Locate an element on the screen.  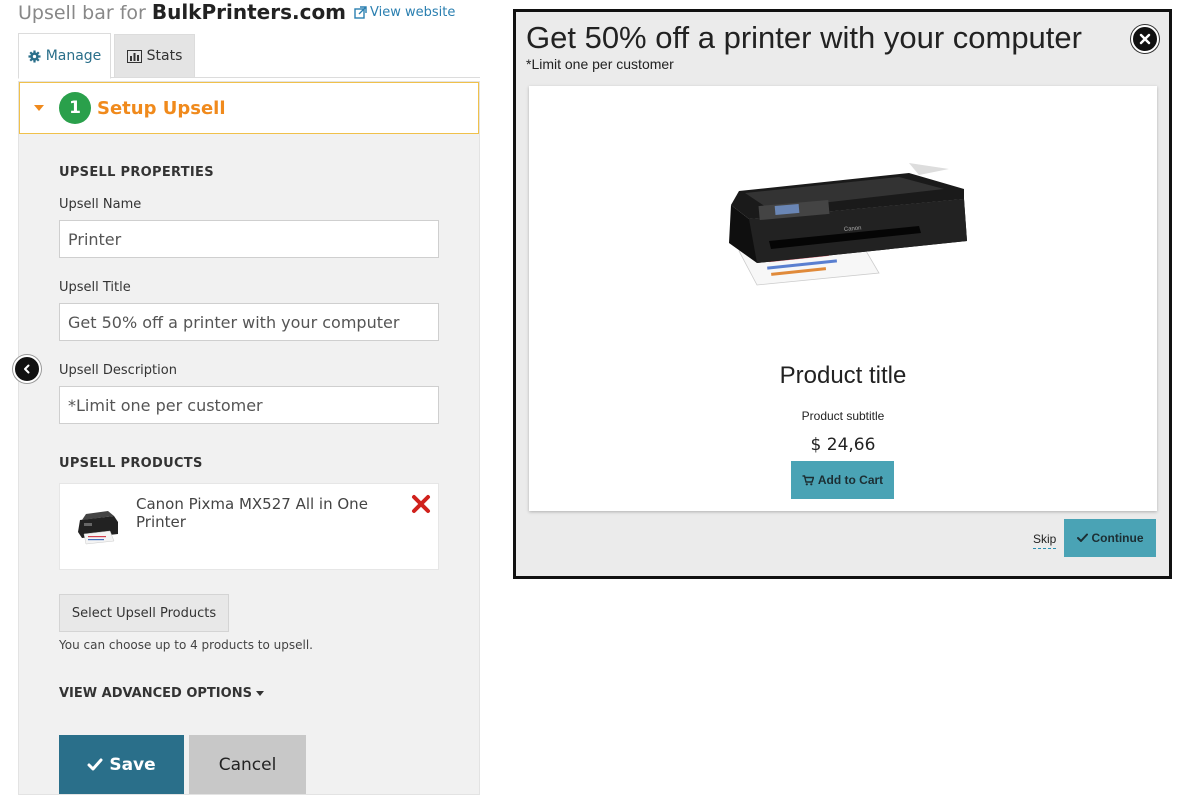
product-subtitle: Product subtitle is located at coordinates (843, 416).